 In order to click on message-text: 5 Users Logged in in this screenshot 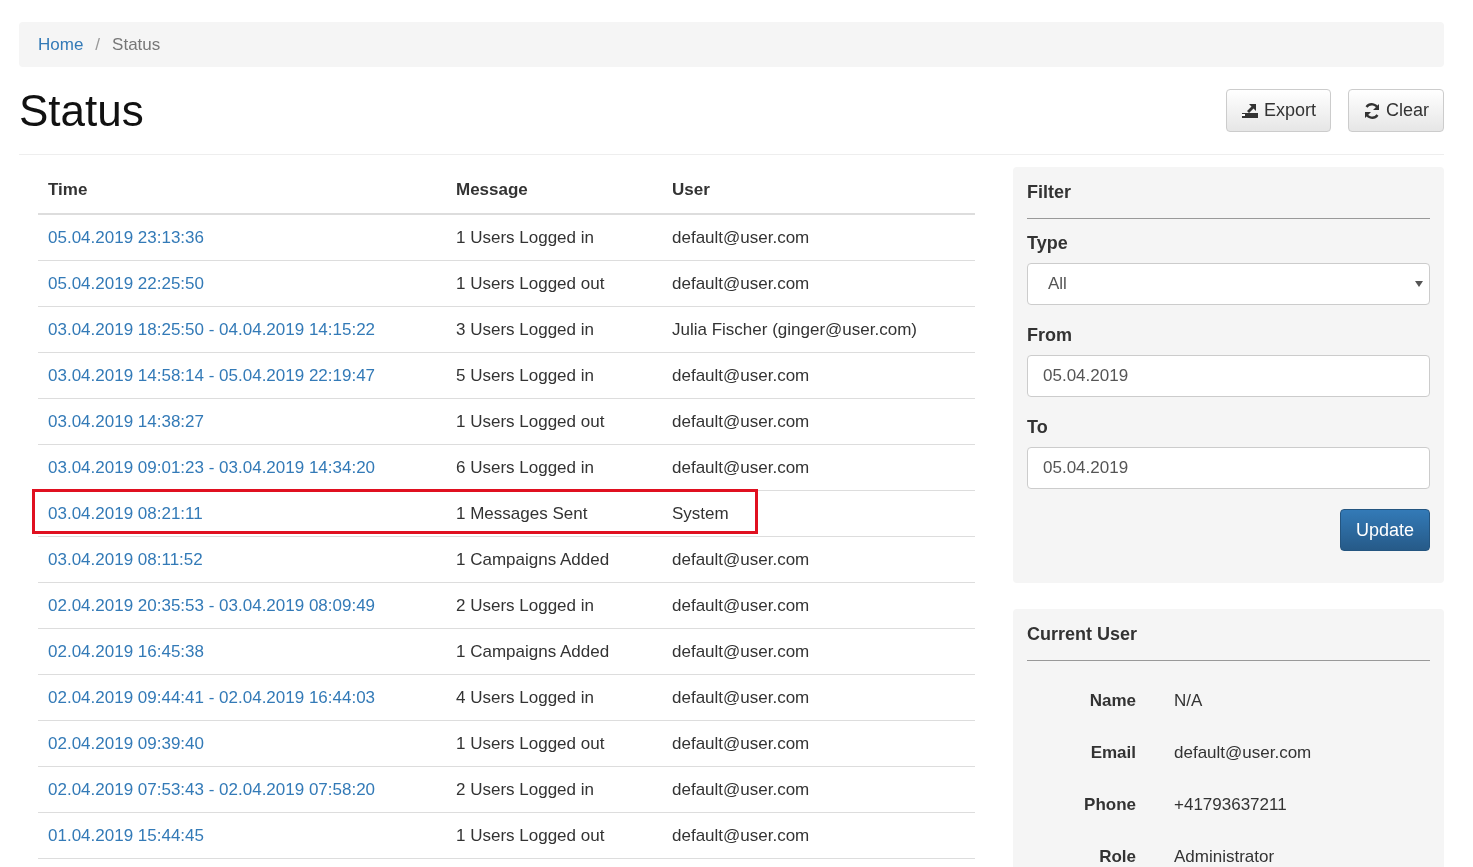, I will do `click(525, 375)`.